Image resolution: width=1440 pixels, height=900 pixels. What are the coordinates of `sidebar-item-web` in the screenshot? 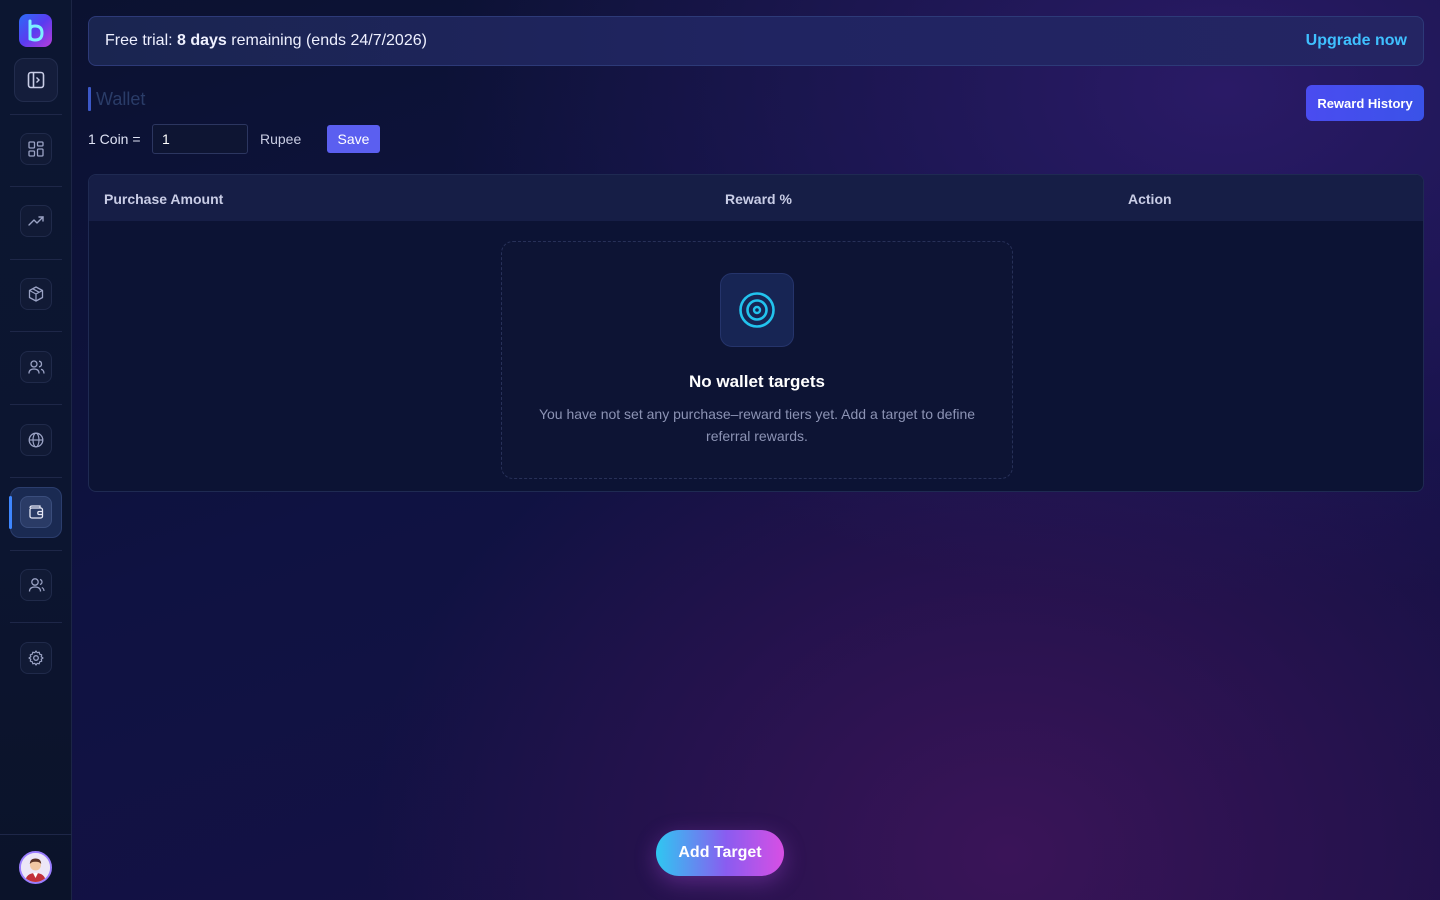 It's located at (36, 440).